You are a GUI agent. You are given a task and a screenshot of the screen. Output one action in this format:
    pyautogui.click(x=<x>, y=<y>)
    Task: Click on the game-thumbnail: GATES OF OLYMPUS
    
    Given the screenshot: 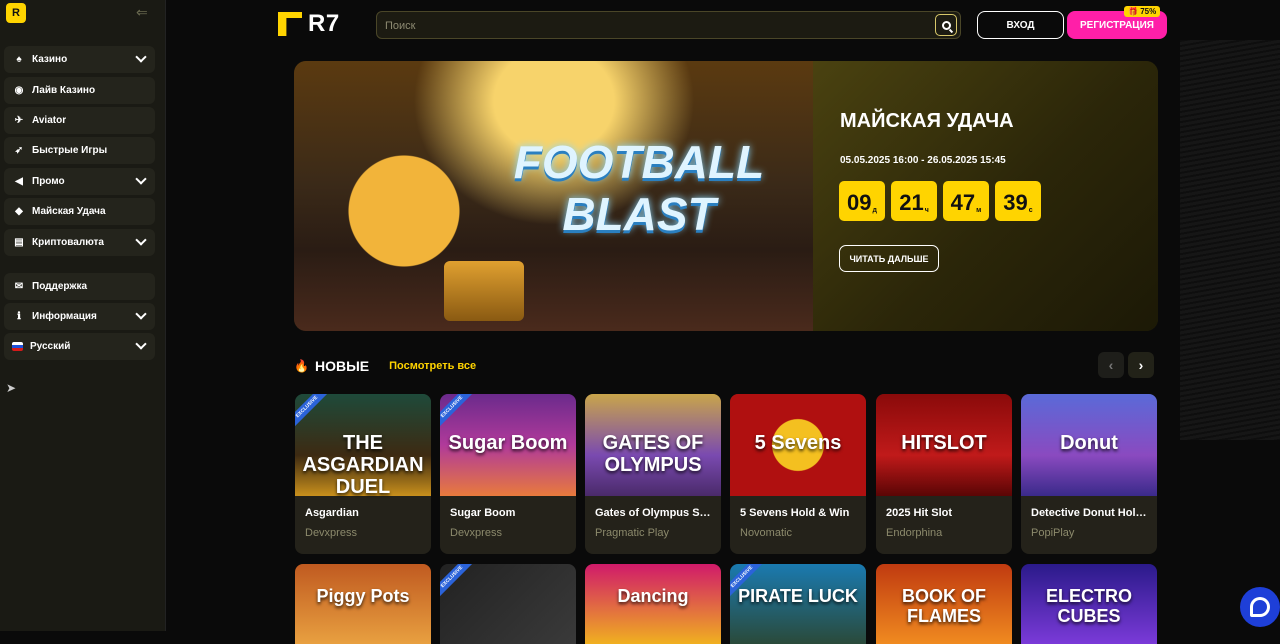 What is the action you would take?
    pyautogui.click(x=653, y=445)
    